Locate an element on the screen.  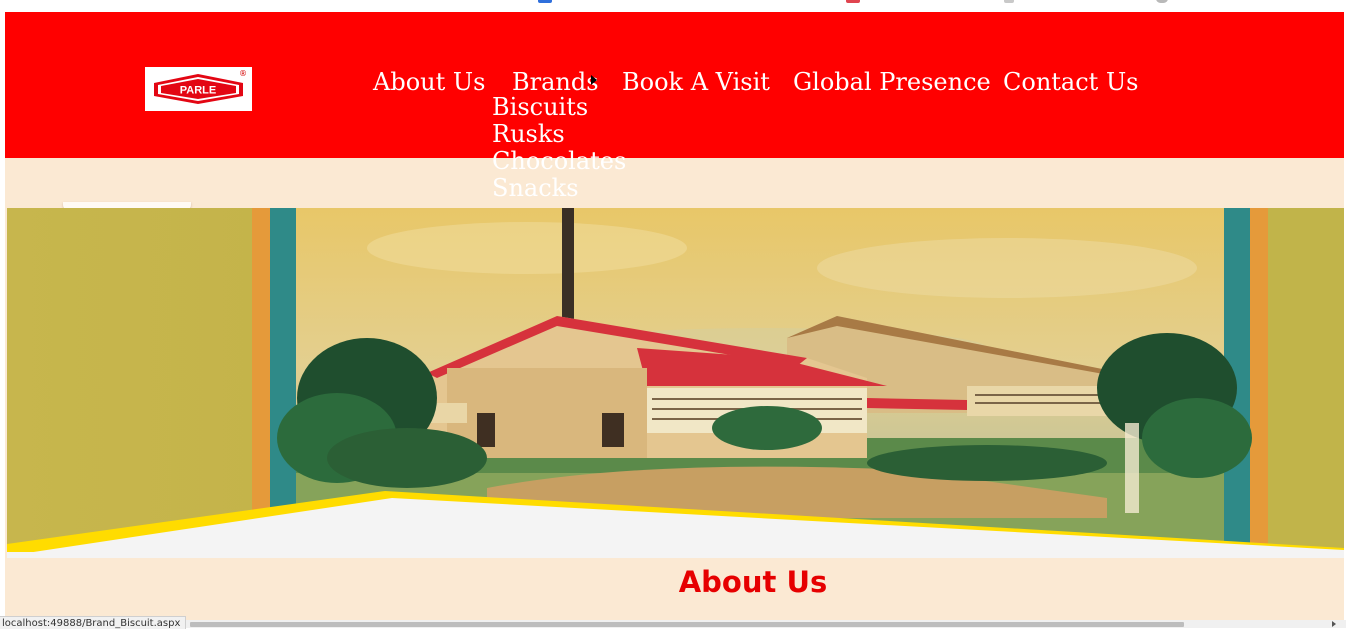
nav-about-us: About Us is located at coordinates (429, 82).